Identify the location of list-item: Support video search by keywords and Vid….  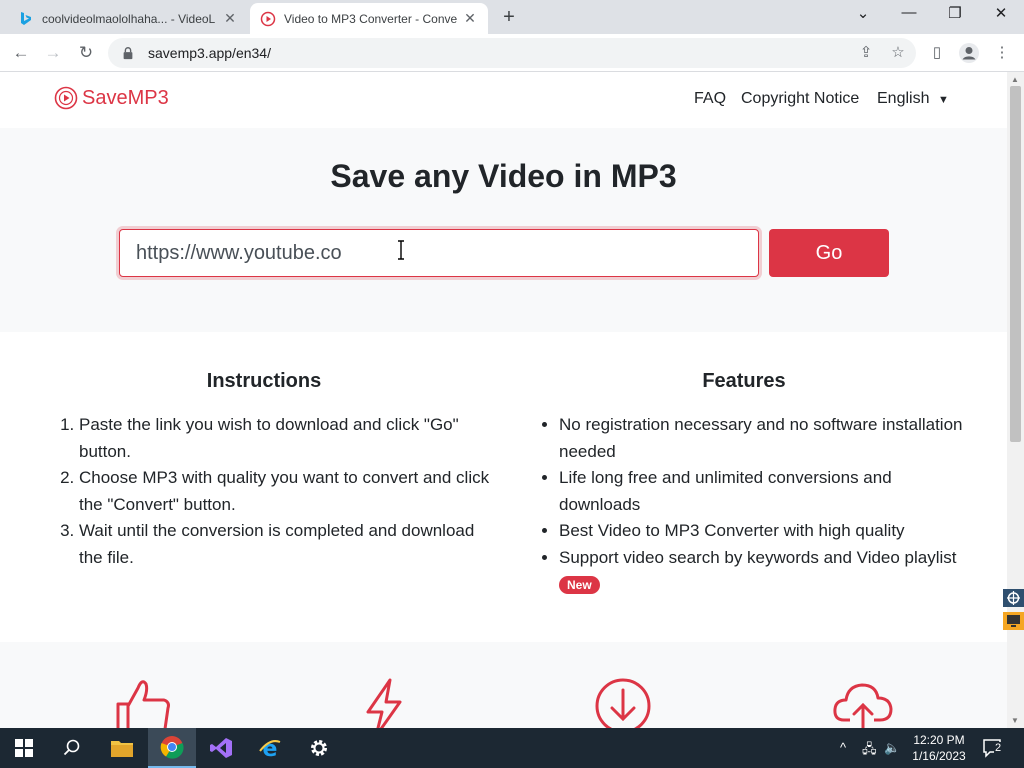
(766, 571).